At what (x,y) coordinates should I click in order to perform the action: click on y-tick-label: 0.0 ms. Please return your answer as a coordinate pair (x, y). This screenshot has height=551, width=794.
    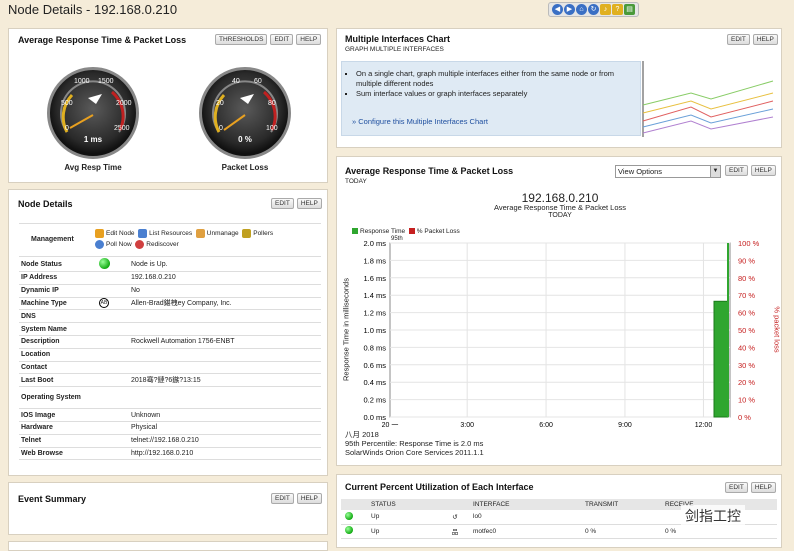
    Looking at the image, I should click on (374, 417).